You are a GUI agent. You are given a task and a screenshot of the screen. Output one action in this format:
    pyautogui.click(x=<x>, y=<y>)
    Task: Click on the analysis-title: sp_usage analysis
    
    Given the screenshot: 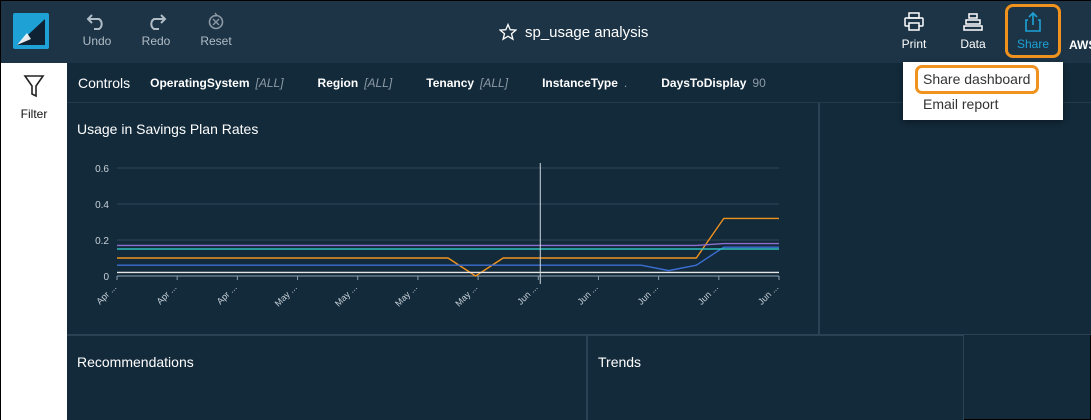 What is the action you would take?
    pyautogui.click(x=586, y=32)
    